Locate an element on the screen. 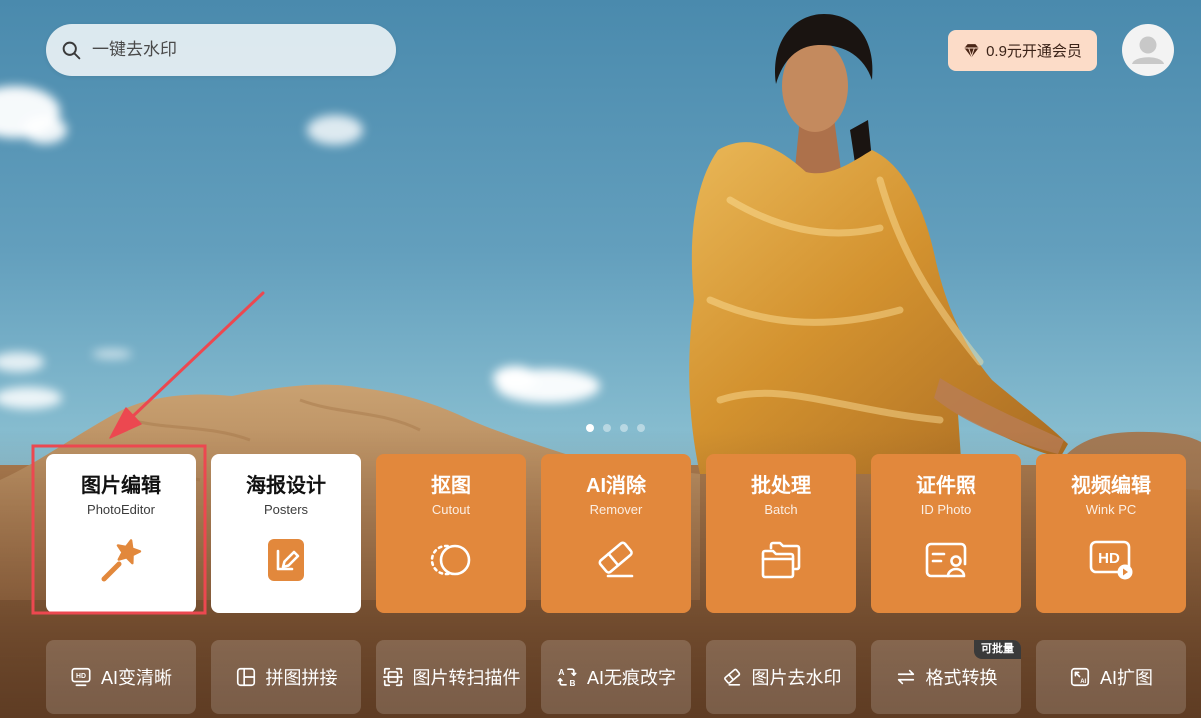 This screenshot has width=1201, height=718. user-icon is located at coordinates (1148, 50).